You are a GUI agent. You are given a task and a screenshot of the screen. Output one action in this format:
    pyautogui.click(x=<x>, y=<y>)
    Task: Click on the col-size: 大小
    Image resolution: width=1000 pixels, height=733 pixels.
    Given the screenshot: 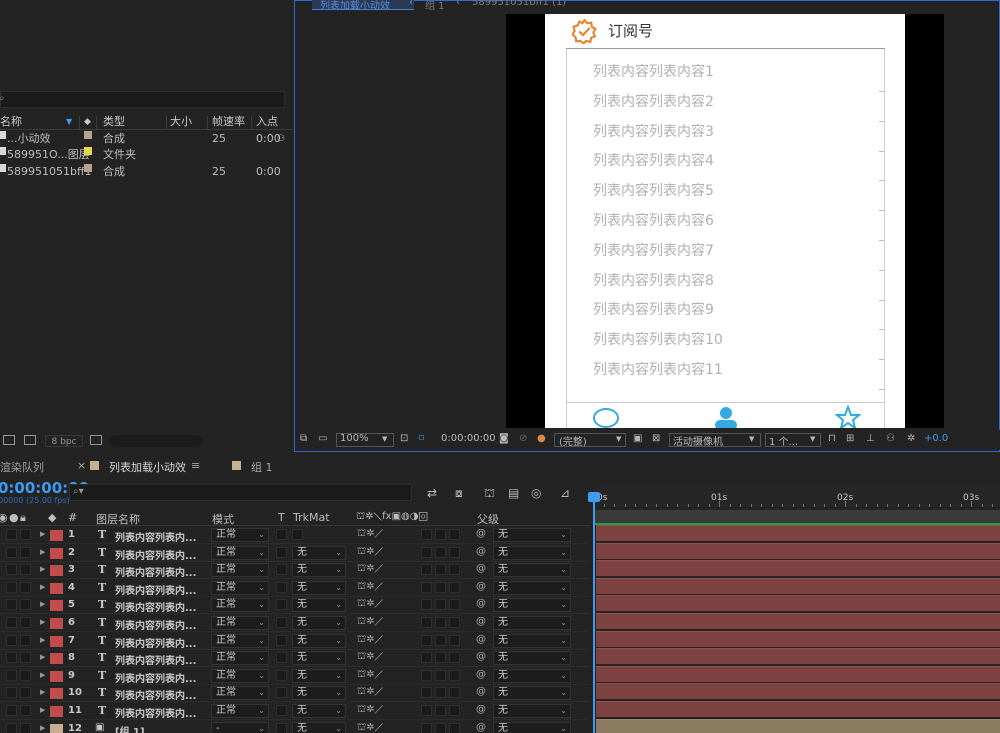 What is the action you would take?
    pyautogui.click(x=181, y=122)
    